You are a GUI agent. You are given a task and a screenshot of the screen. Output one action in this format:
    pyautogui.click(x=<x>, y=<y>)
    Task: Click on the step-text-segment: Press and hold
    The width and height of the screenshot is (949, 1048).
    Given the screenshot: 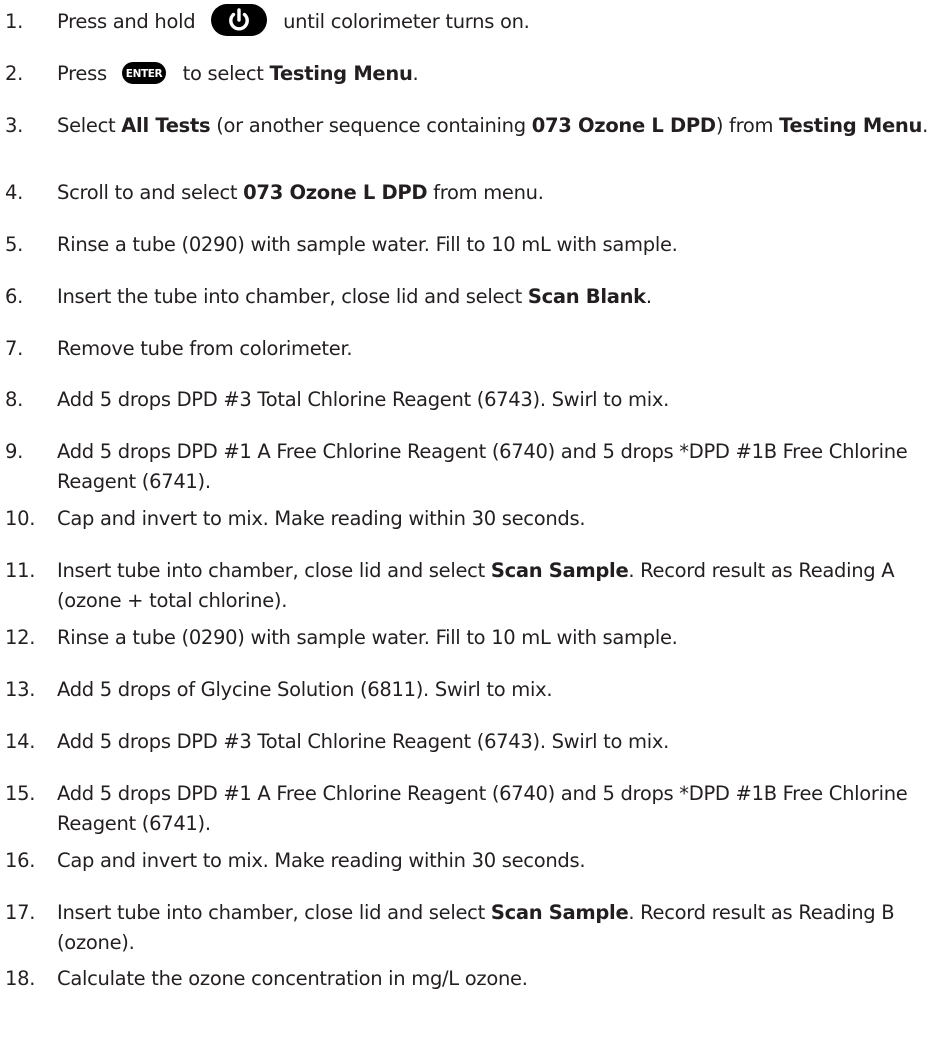 What is the action you would take?
    pyautogui.click(x=129, y=21)
    